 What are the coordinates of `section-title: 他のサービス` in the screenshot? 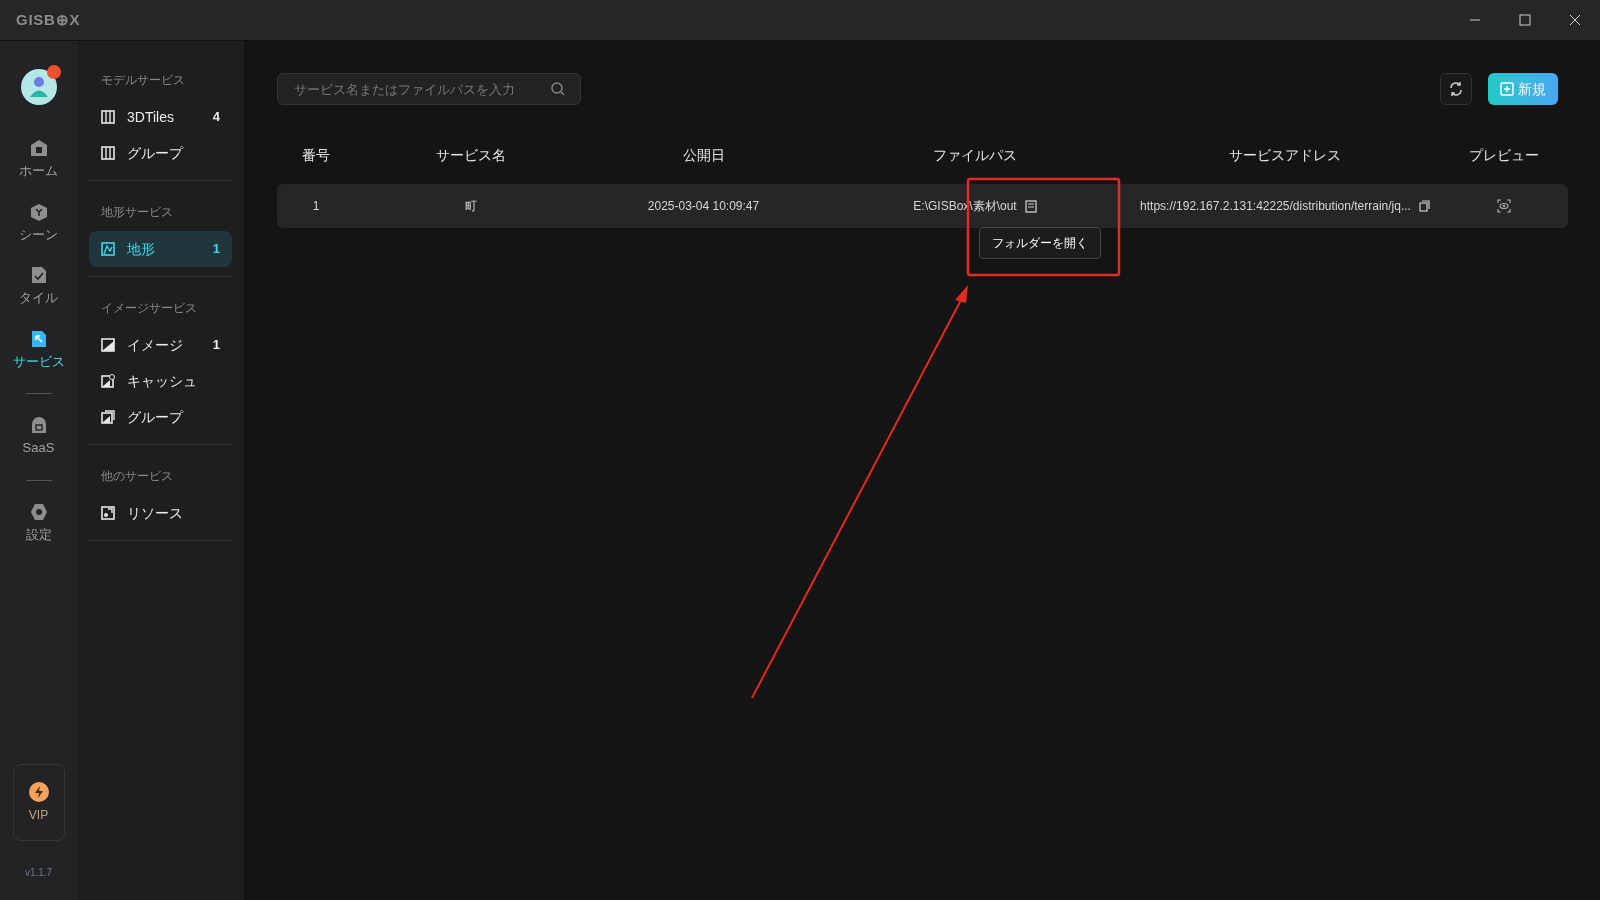 It's located at (137, 476).